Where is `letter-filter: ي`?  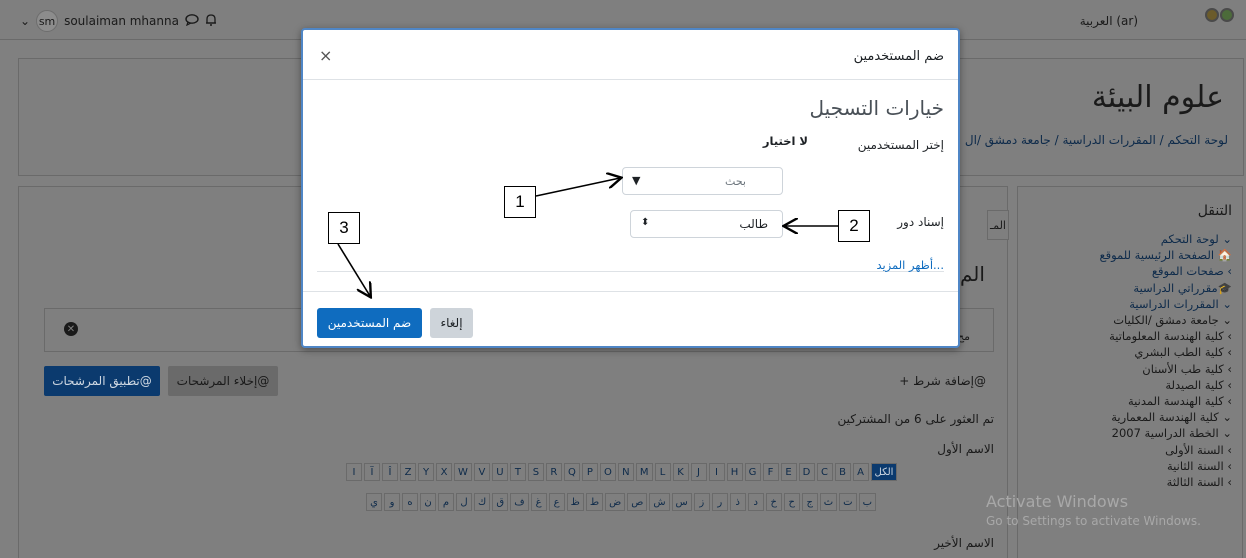
letter-filter: ي is located at coordinates (374, 502).